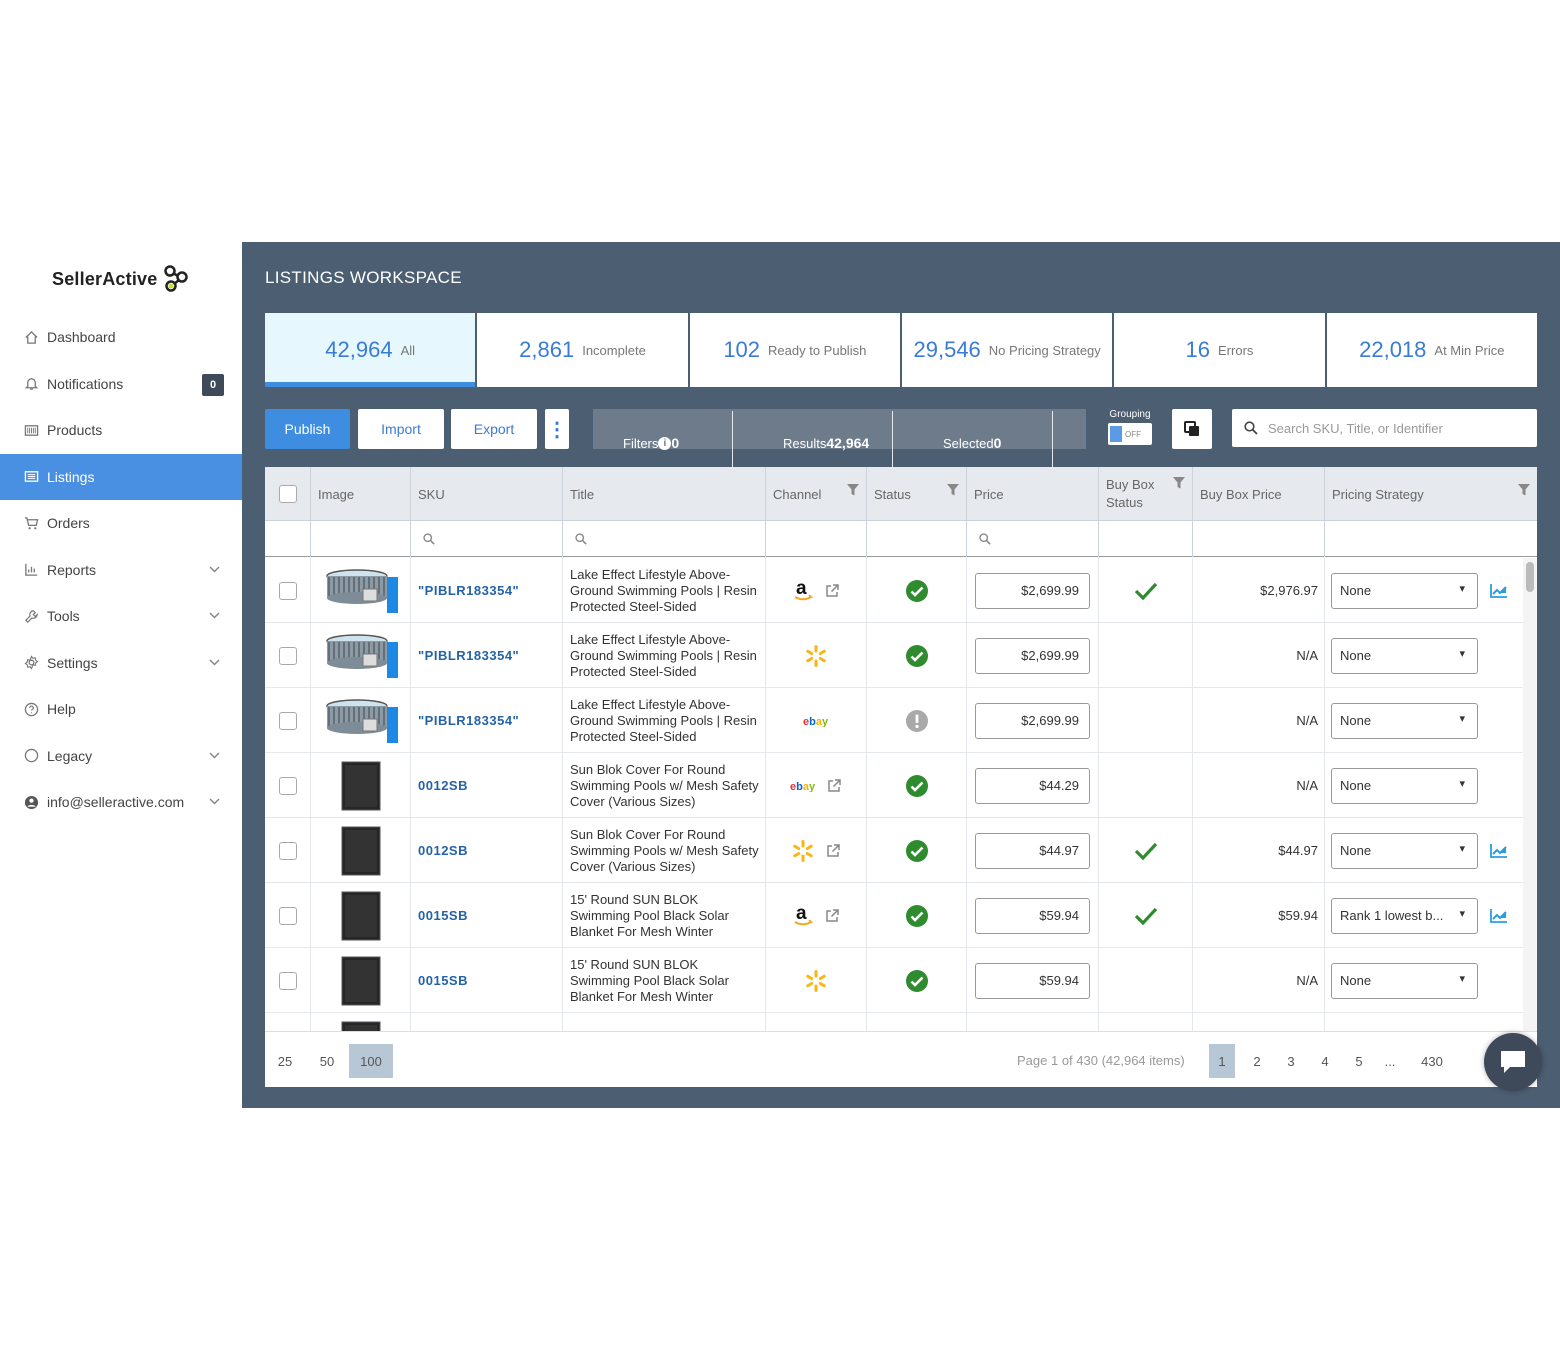 Image resolution: width=1560 pixels, height=1350 pixels. What do you see at coordinates (121, 430) in the screenshot?
I see `sidebar-item-products: Products` at bounding box center [121, 430].